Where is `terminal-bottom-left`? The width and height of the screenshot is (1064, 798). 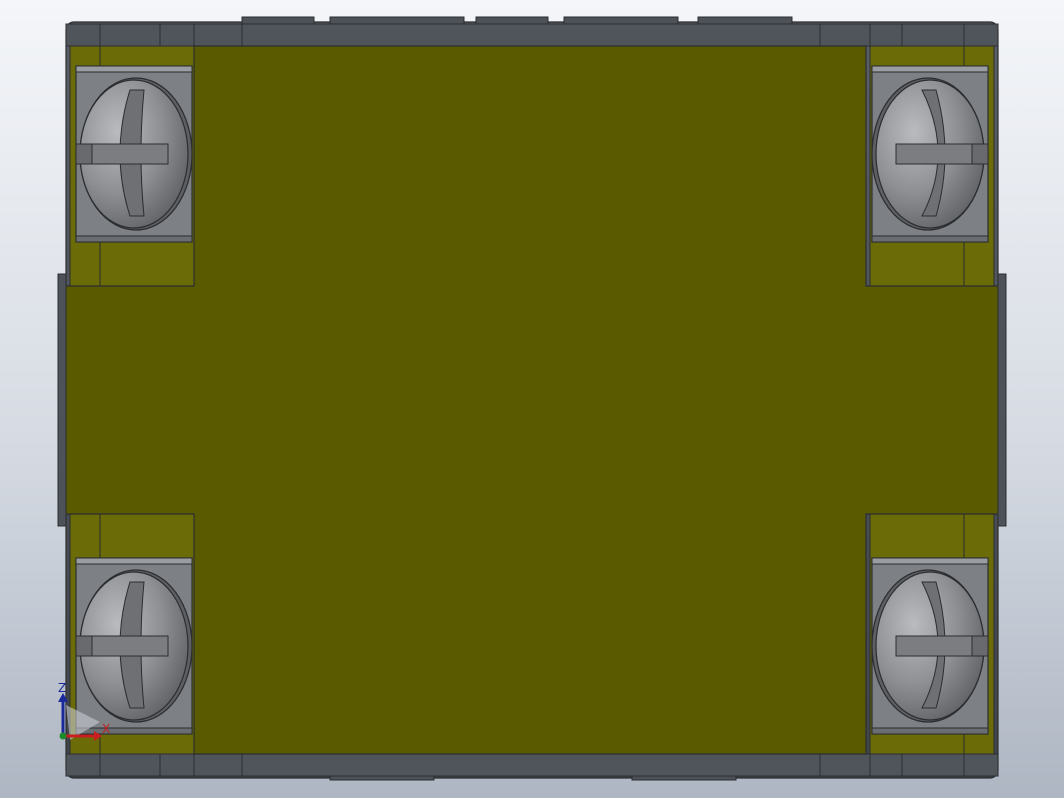
terminal-bottom-left is located at coordinates (134, 646).